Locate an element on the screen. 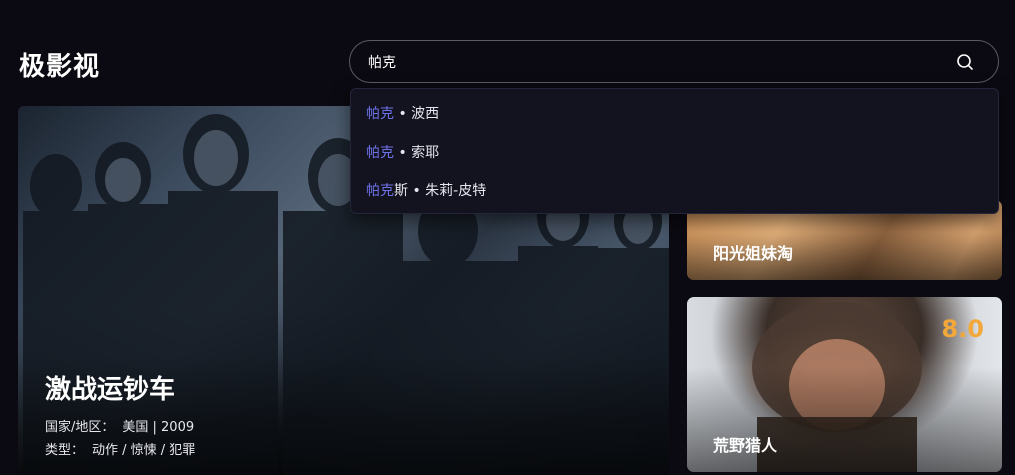  rating-badge: 8.0 is located at coordinates (962, 329).